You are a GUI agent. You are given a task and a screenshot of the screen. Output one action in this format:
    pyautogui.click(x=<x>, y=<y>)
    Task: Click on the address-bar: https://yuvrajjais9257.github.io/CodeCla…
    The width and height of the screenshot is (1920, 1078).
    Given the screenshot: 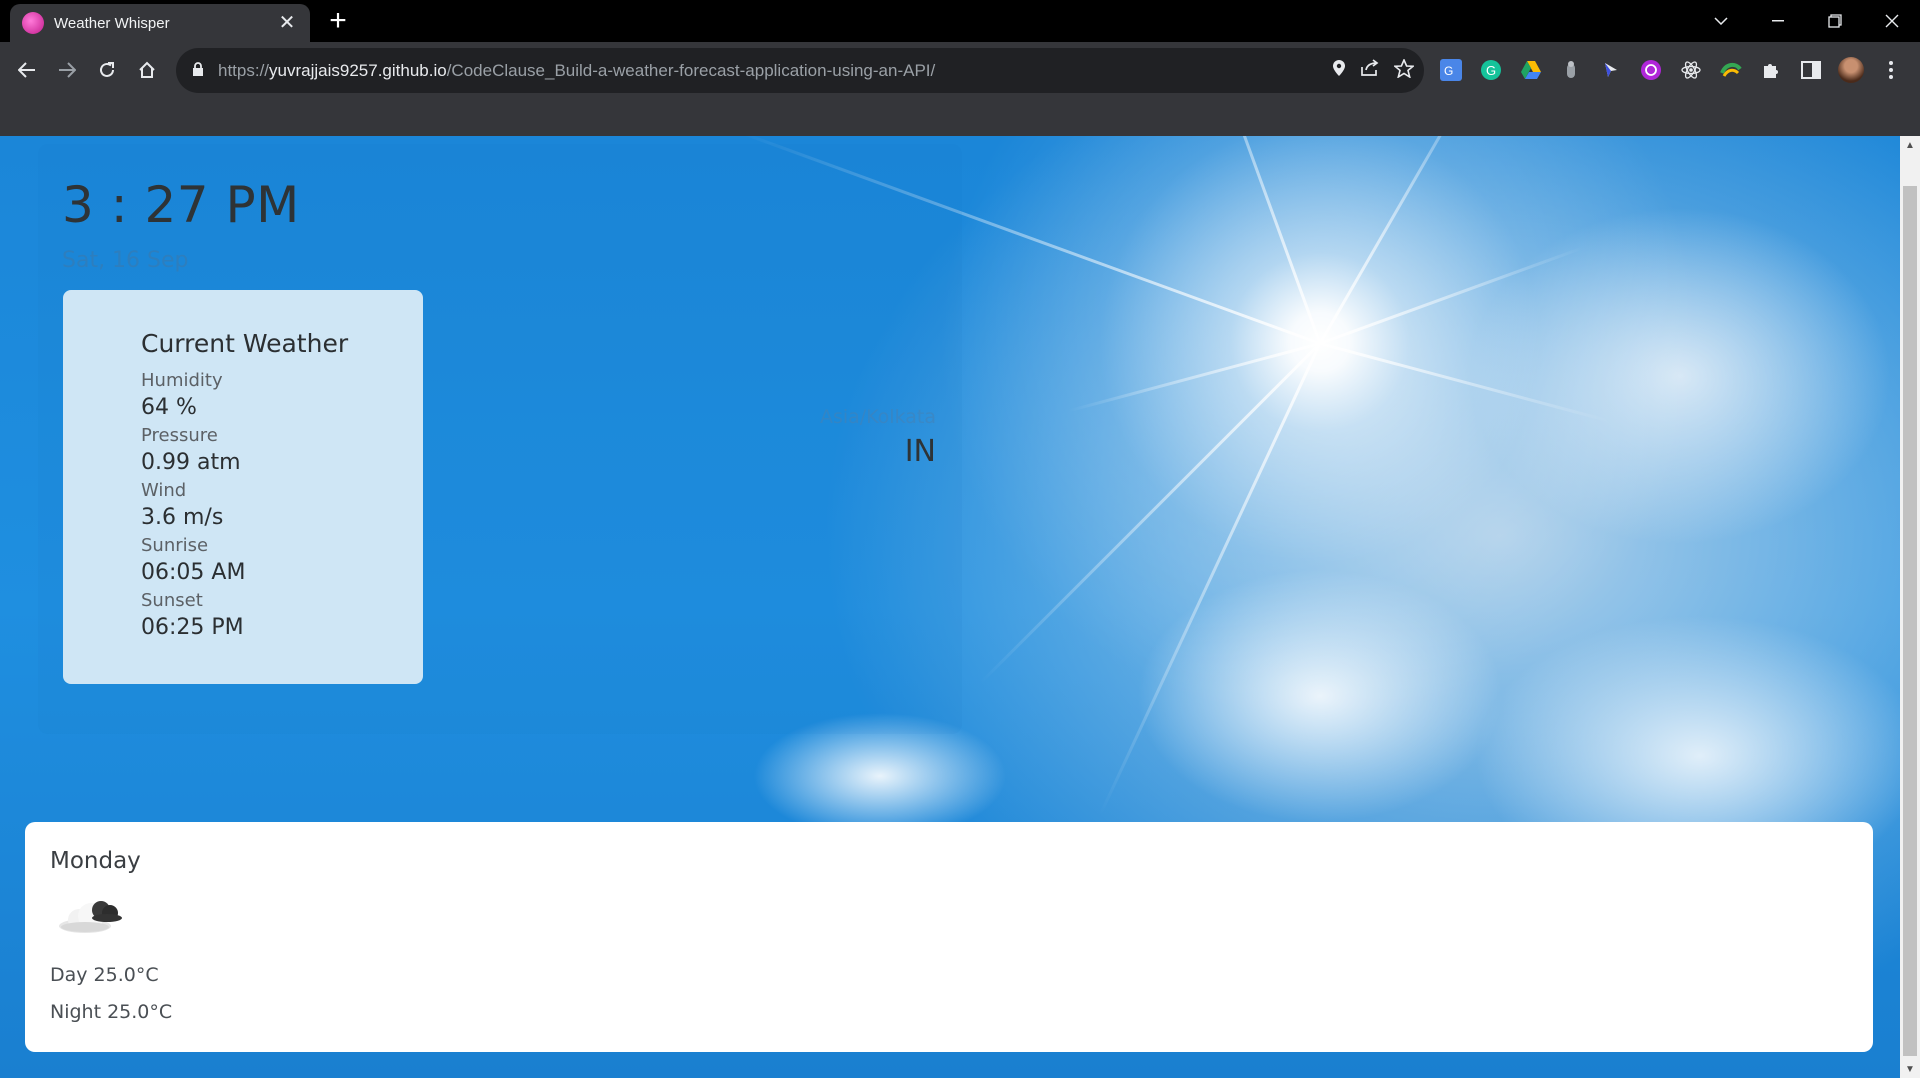 What is the action you would take?
    pyautogui.click(x=800, y=70)
    